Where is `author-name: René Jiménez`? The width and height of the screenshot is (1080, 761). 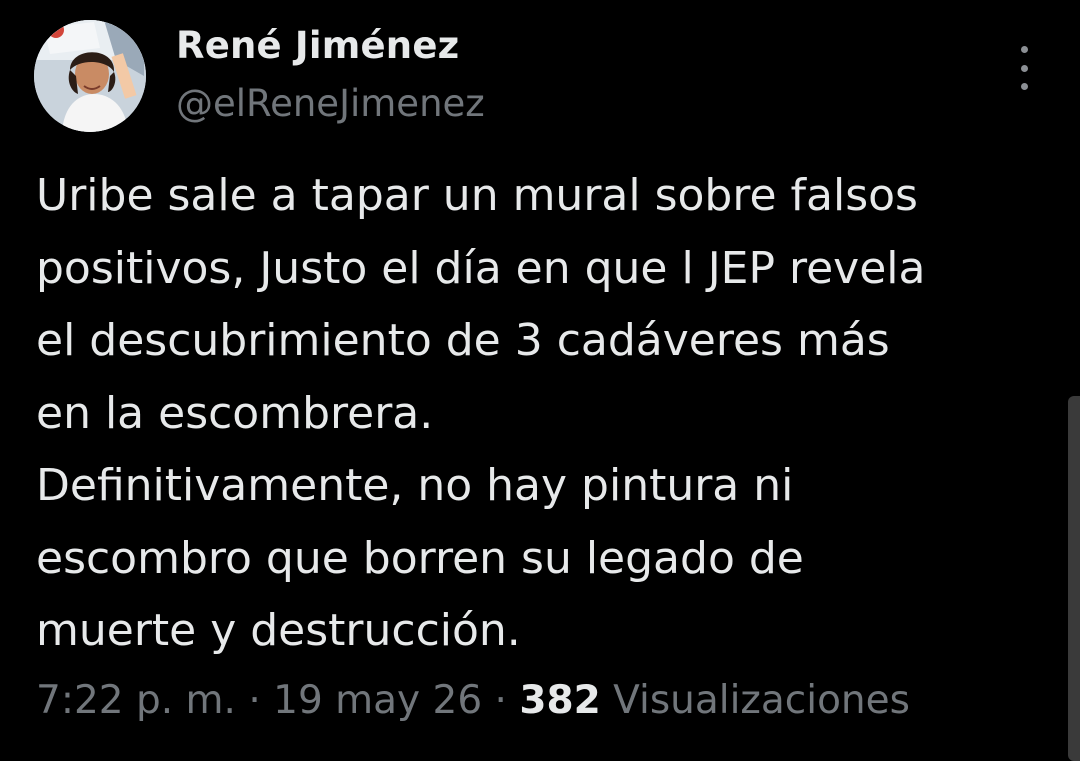
author-name: René Jiménez is located at coordinates (317, 45).